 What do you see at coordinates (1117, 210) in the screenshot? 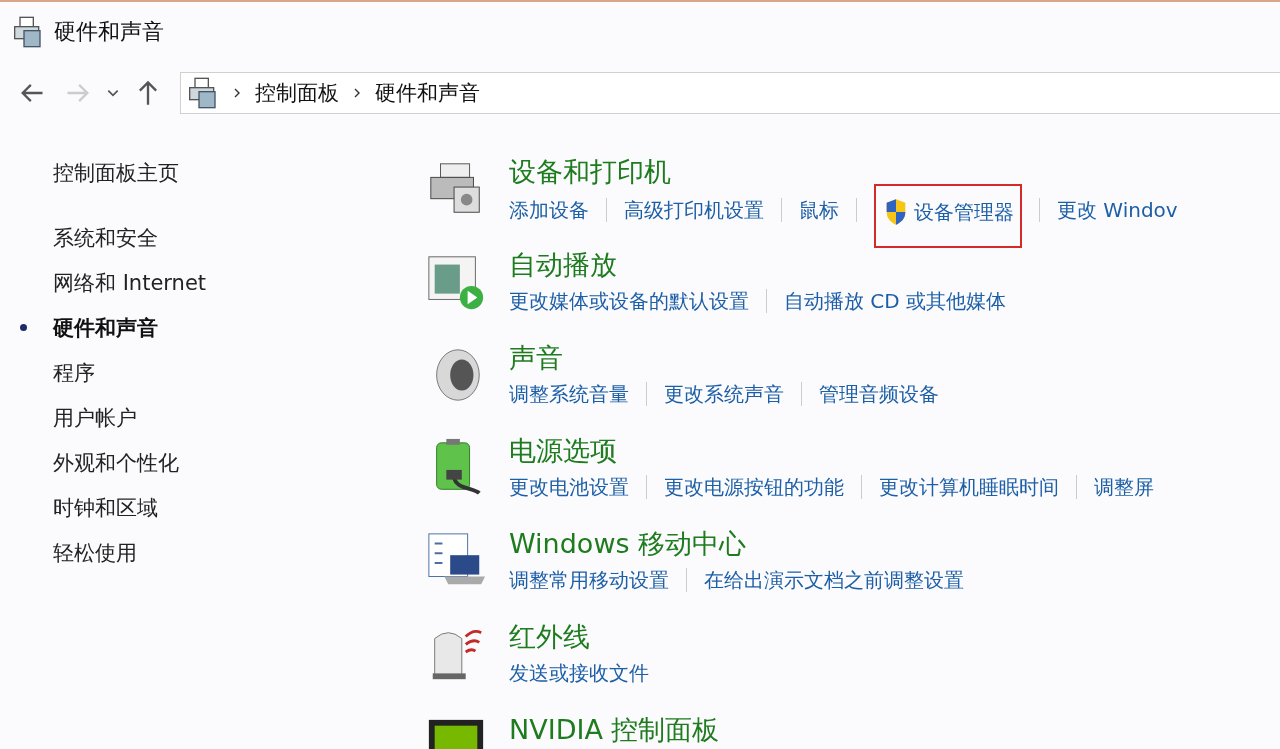
I see `category-link: 更改 Windov` at bounding box center [1117, 210].